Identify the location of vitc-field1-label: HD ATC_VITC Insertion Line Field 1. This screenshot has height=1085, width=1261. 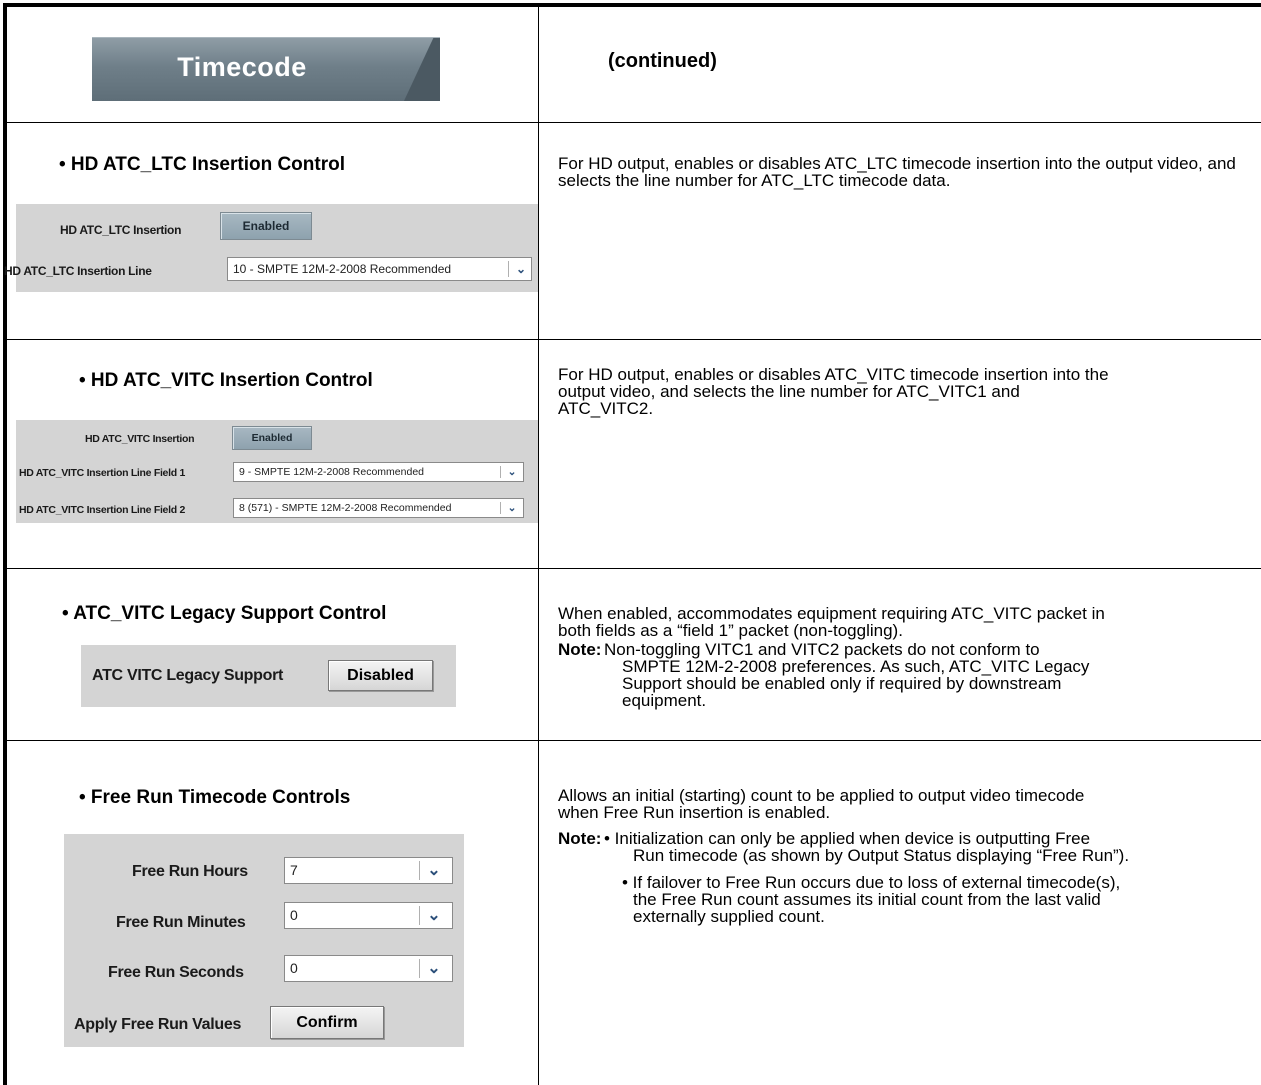
(102, 473).